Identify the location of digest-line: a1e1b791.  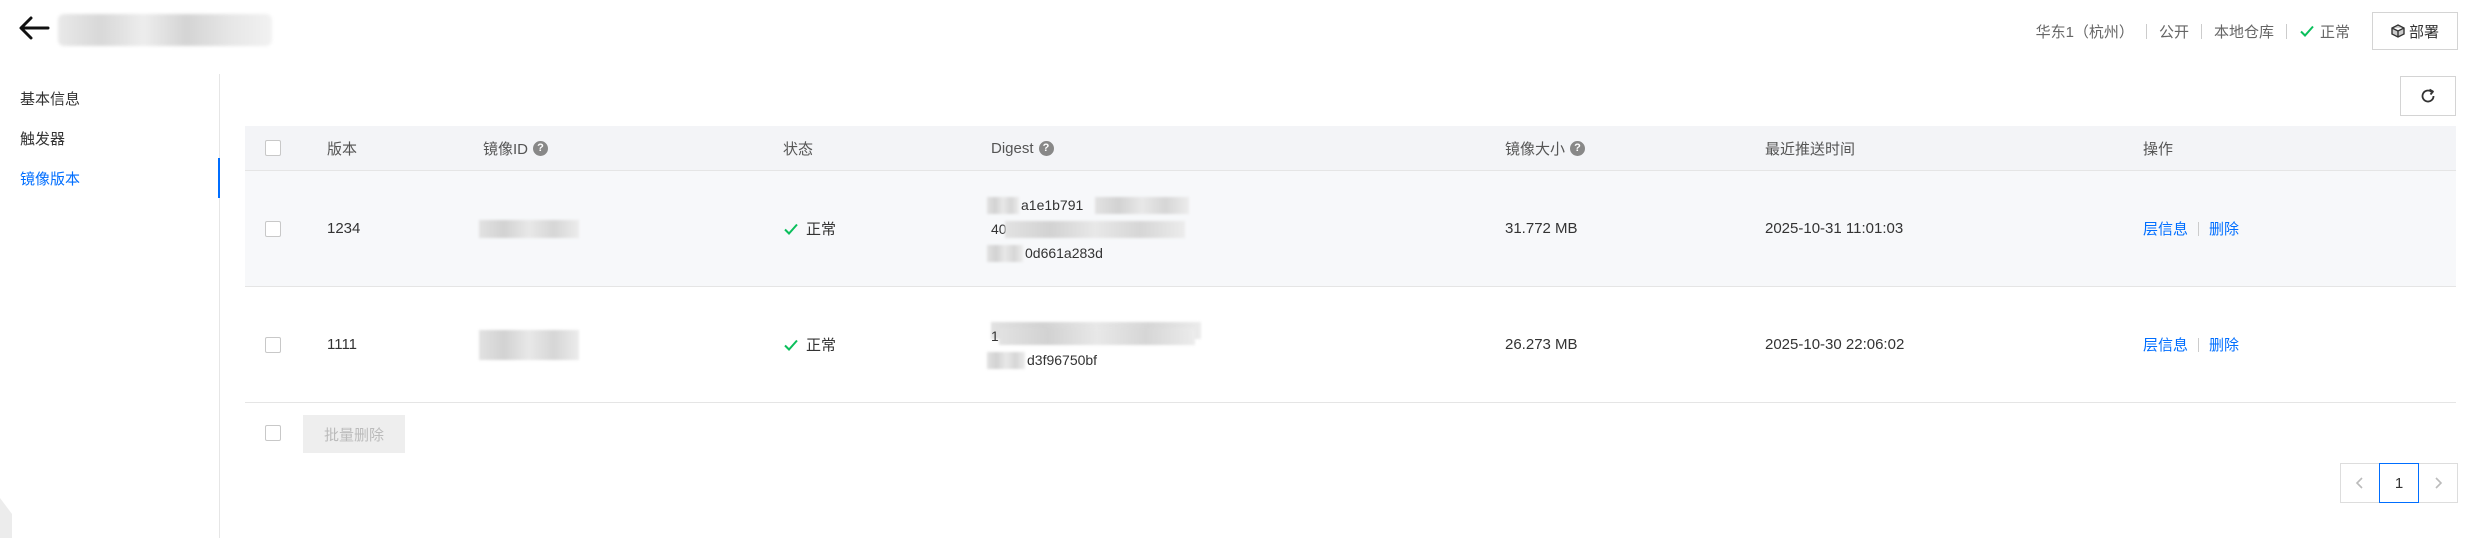
(1088, 205).